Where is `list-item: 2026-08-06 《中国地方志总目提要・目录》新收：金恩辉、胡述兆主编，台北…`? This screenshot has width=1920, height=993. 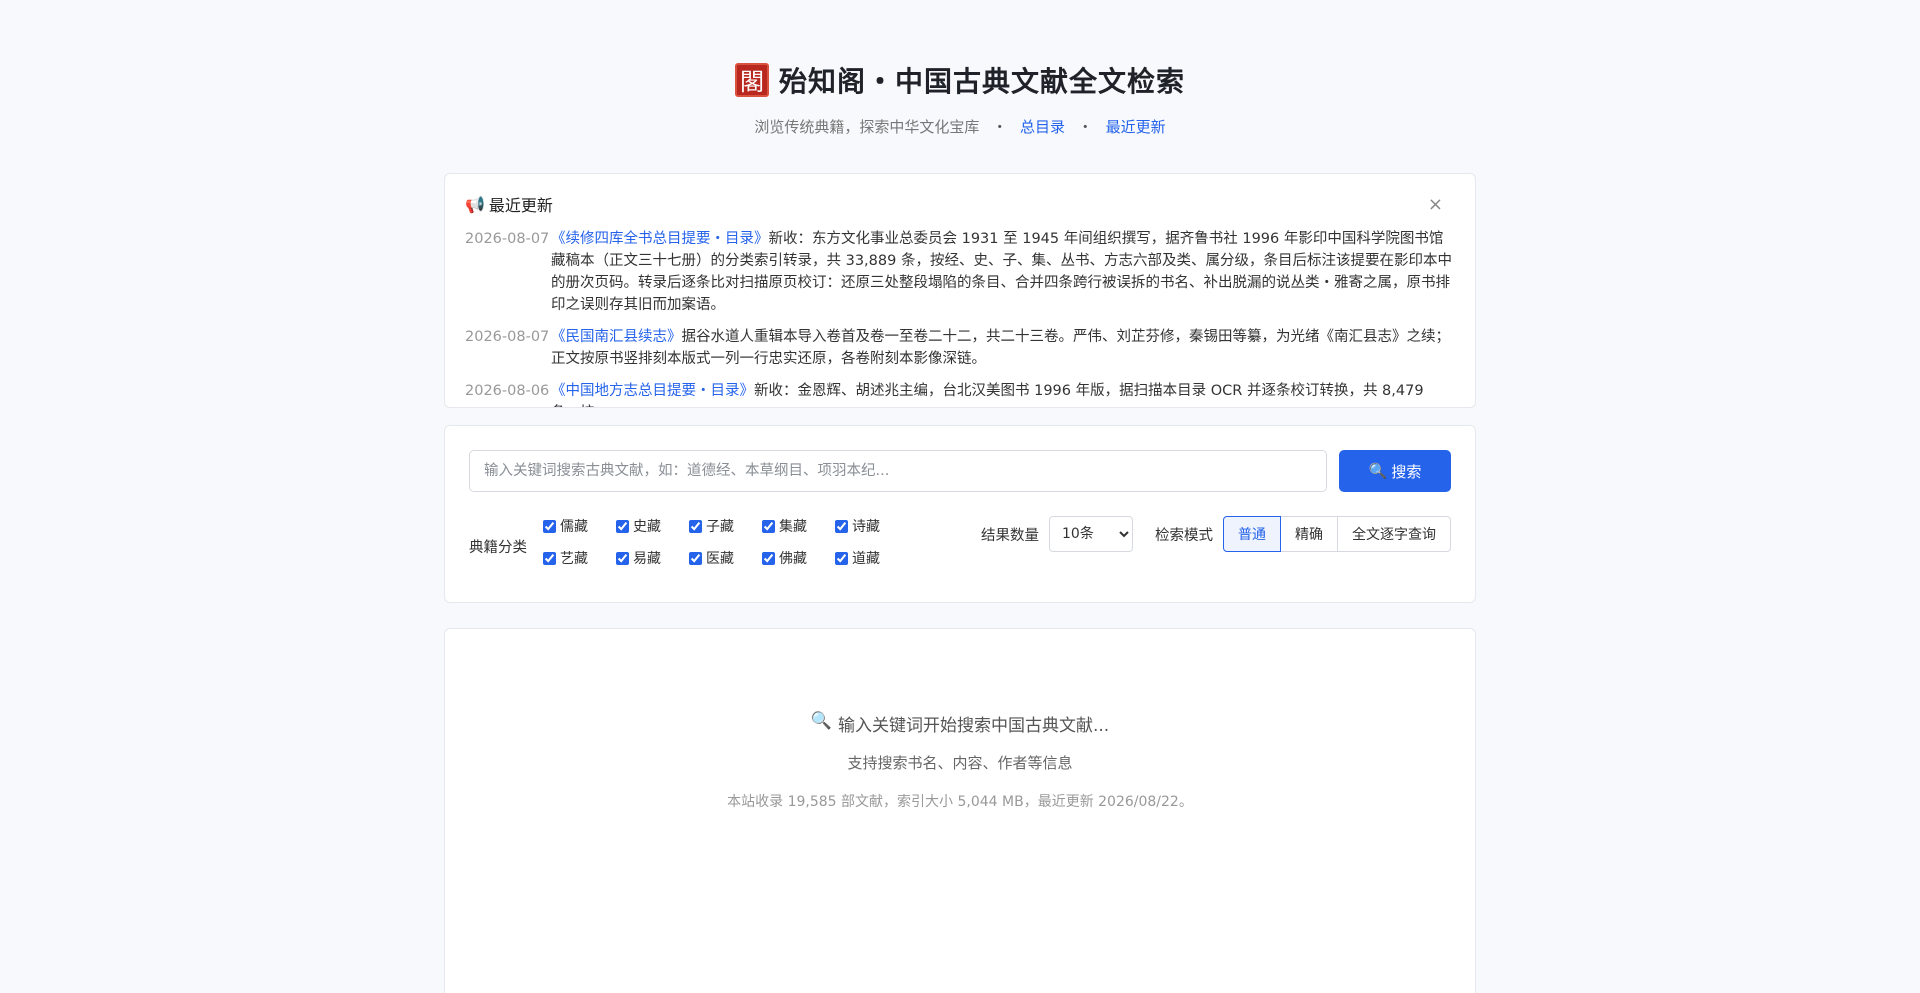 list-item: 2026-08-06 《中国地方志总目提要・目录》新收：金恩辉、胡述兆主编，台北… is located at coordinates (960, 393).